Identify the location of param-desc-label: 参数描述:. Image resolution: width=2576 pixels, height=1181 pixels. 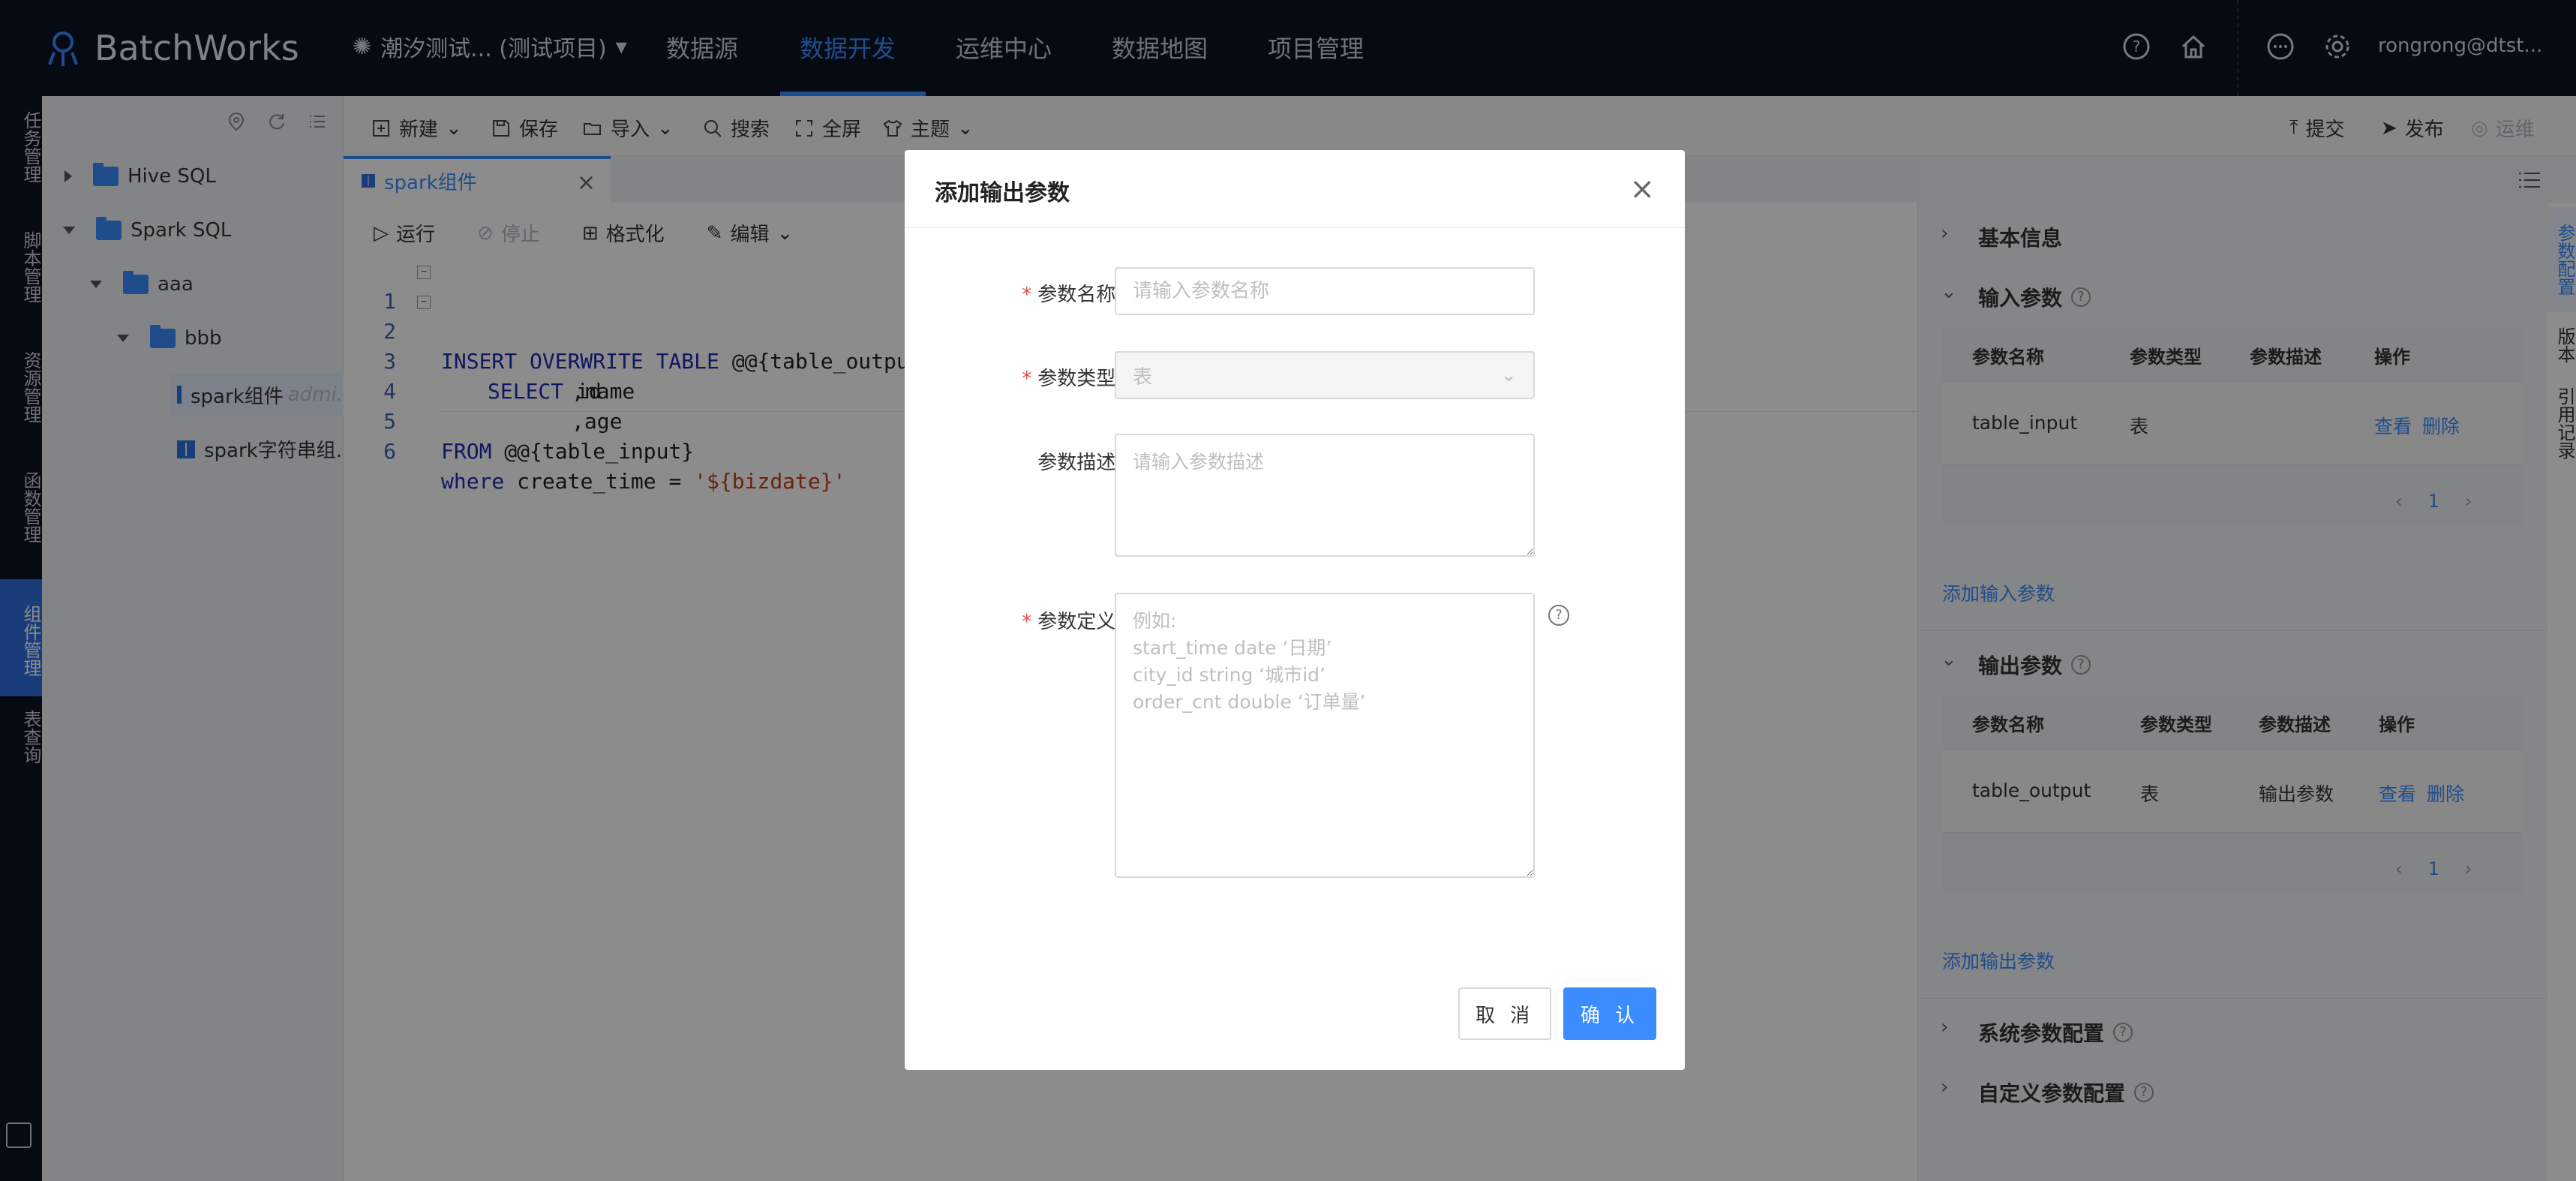
(1079, 461).